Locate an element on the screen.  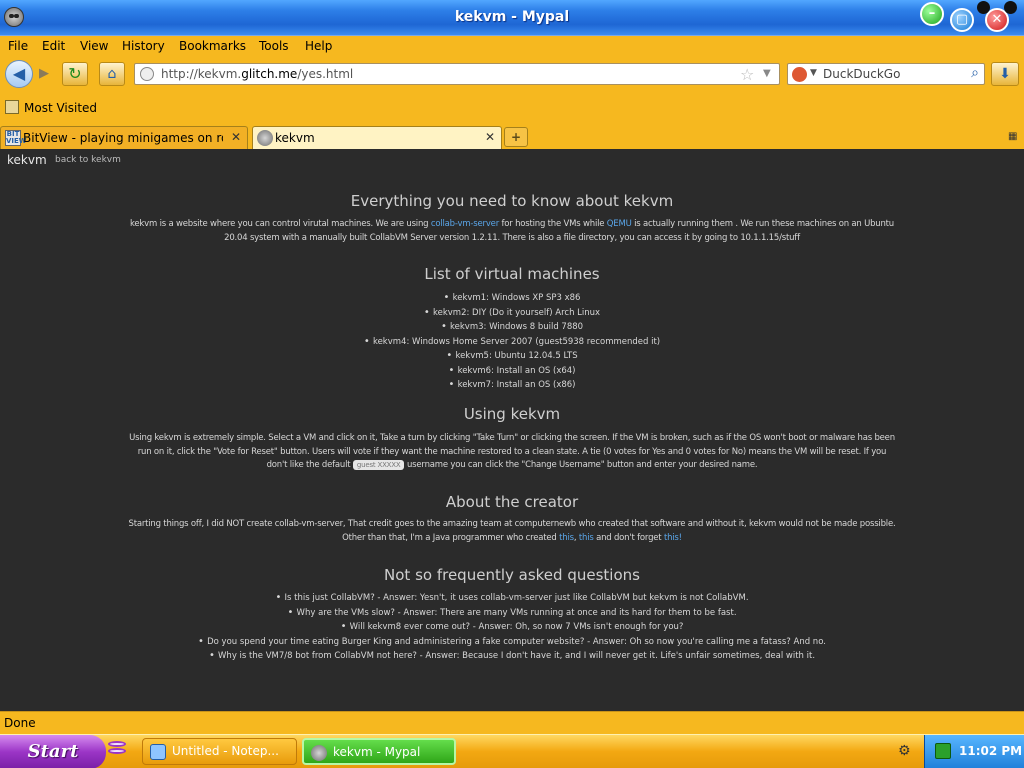
faq-heading: Not so frequently asked questions is located at coordinates (512, 575).